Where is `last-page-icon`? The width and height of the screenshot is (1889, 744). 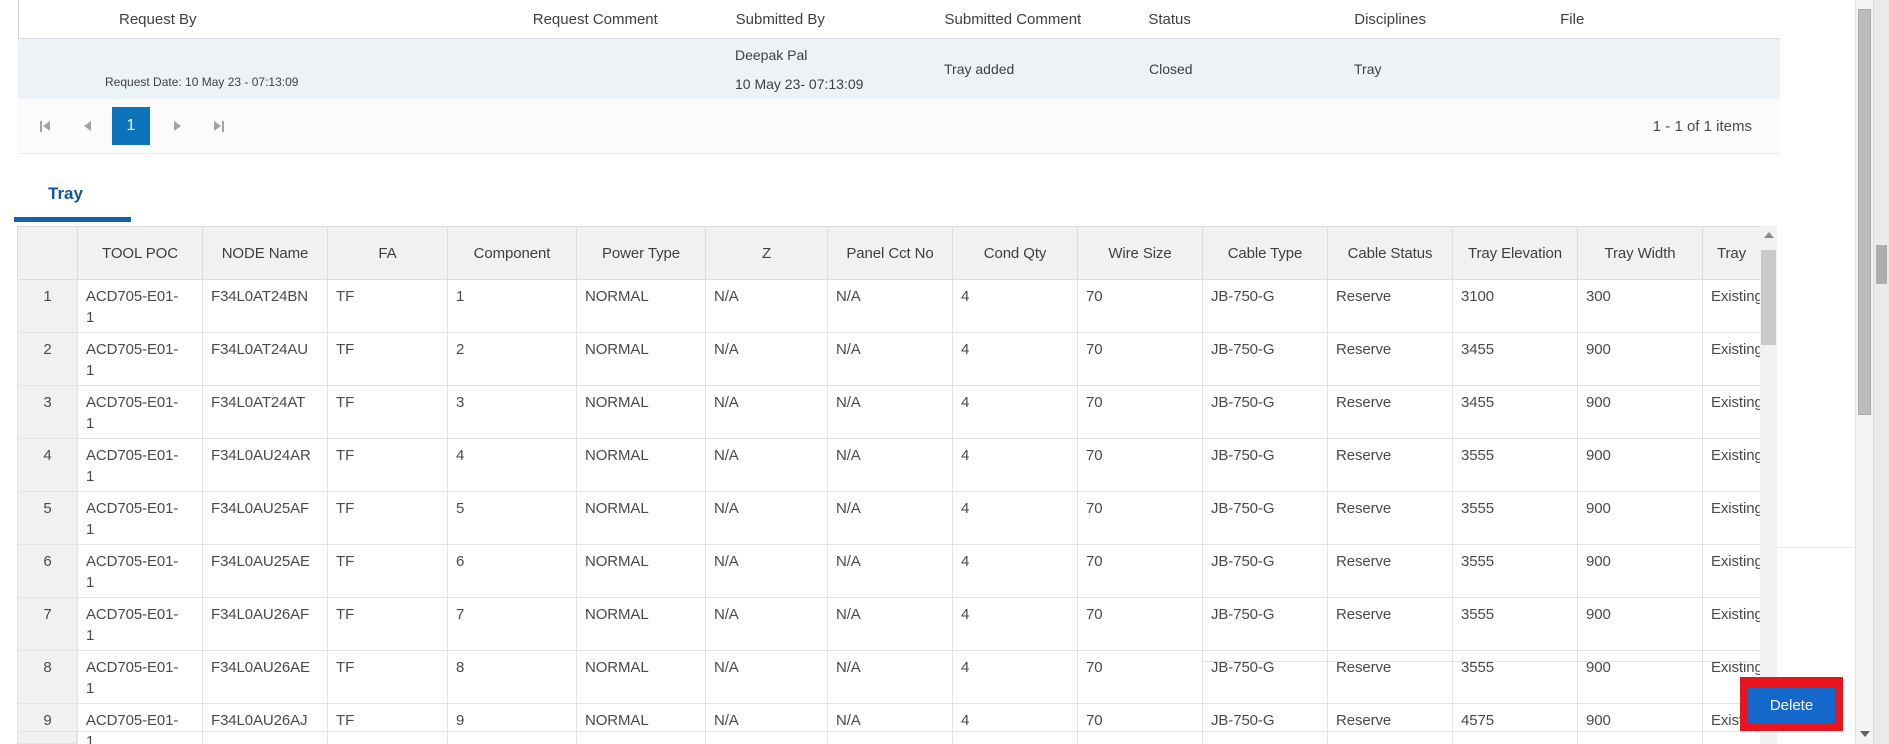
last-page-icon is located at coordinates (217, 126).